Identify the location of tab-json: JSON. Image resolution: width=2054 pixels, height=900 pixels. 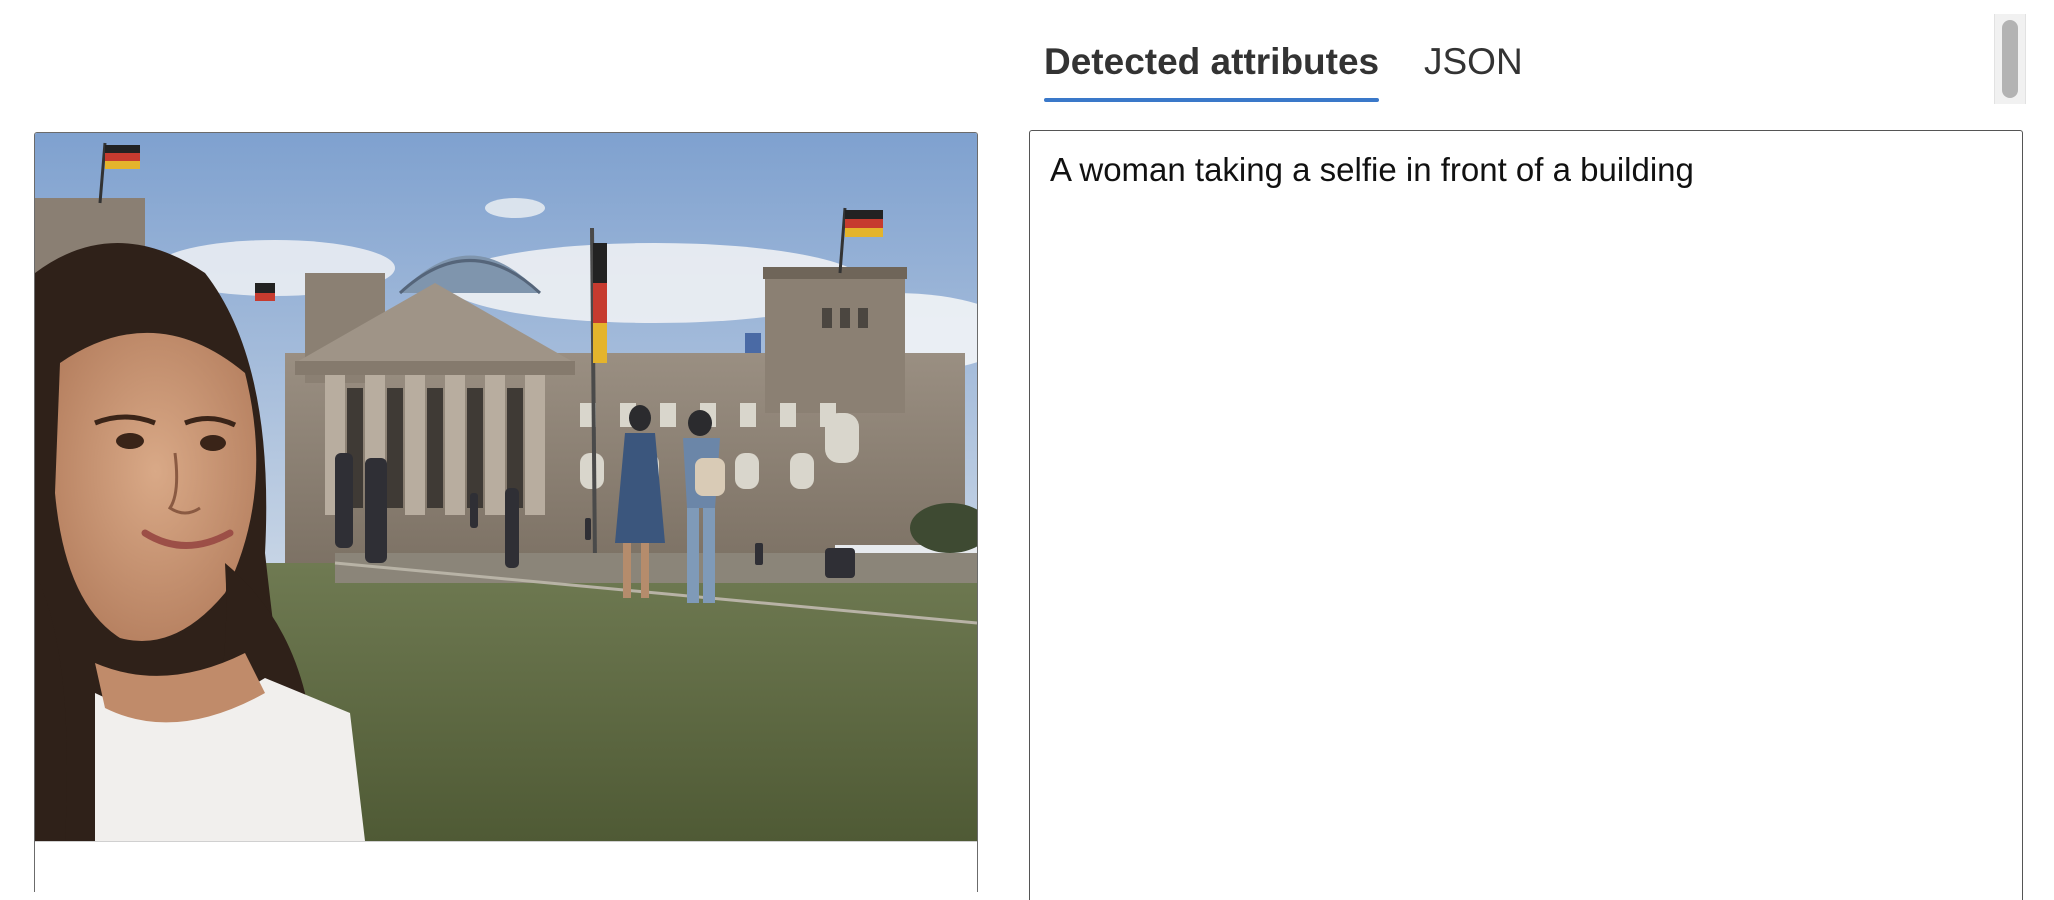
(1473, 71).